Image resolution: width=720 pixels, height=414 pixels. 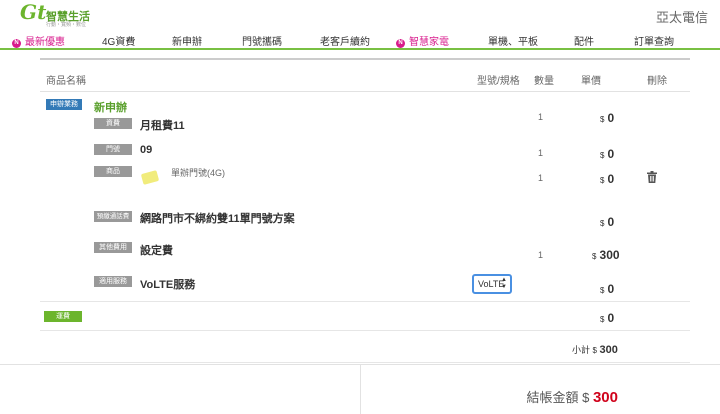 I want to click on promo-name: 網路門市不綁約雙11單門號方案, so click(x=217, y=219).